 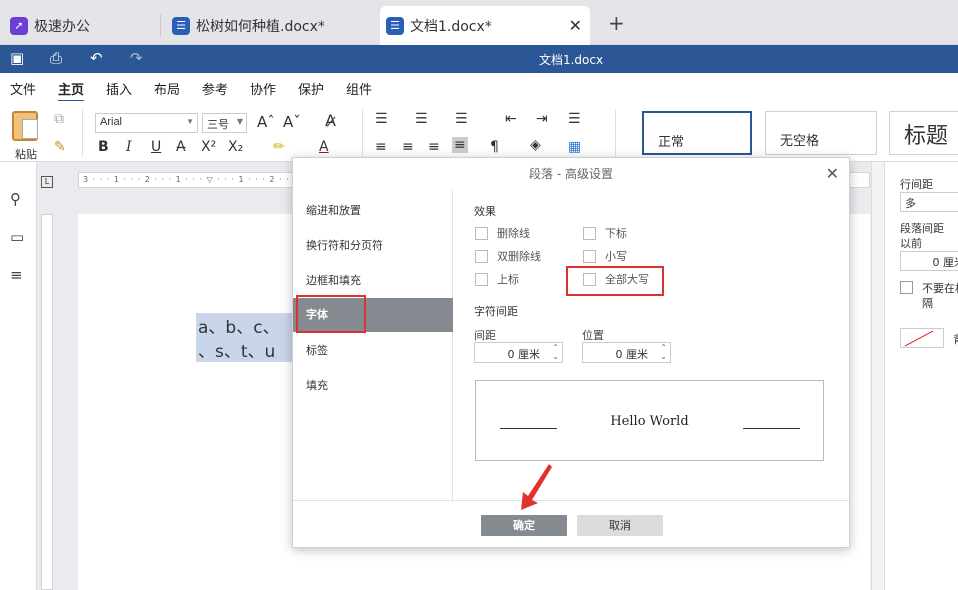 I want to click on style-no-spacing: 无空格, so click(x=821, y=133).